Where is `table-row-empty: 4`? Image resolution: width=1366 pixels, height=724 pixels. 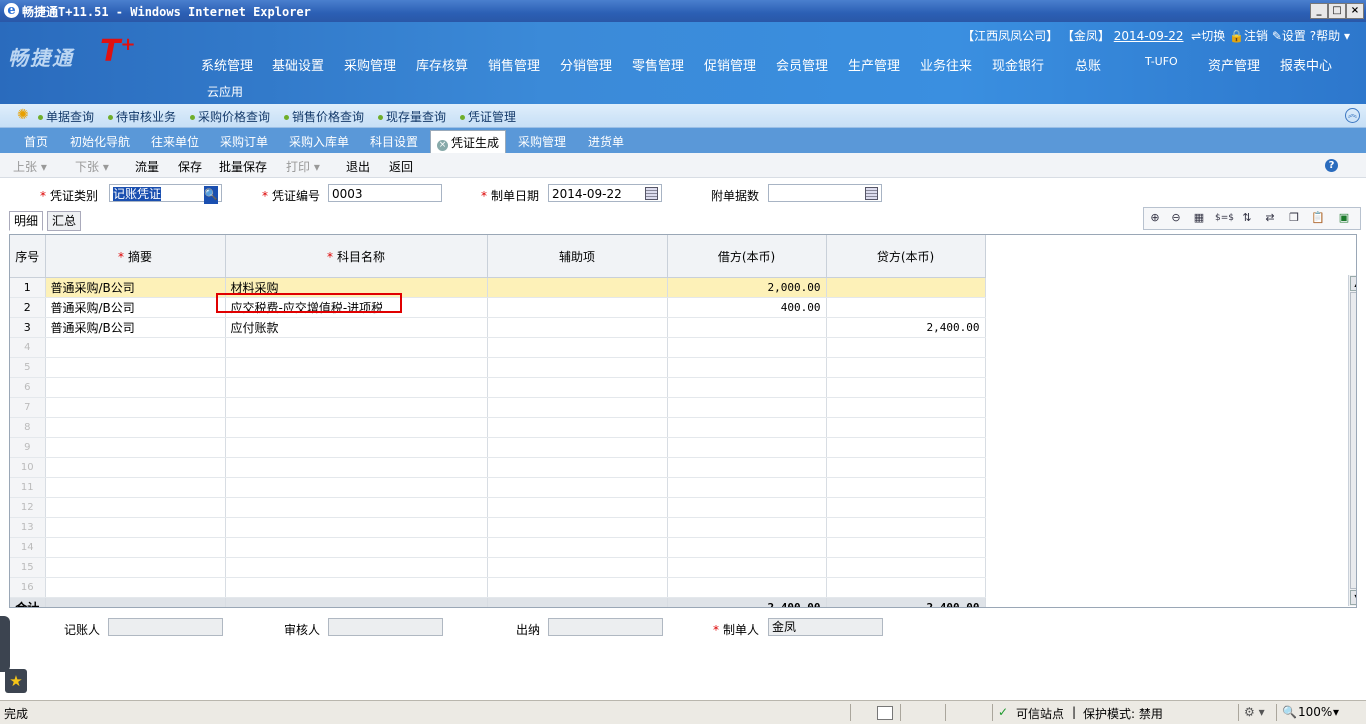 table-row-empty: 4 is located at coordinates (674, 347).